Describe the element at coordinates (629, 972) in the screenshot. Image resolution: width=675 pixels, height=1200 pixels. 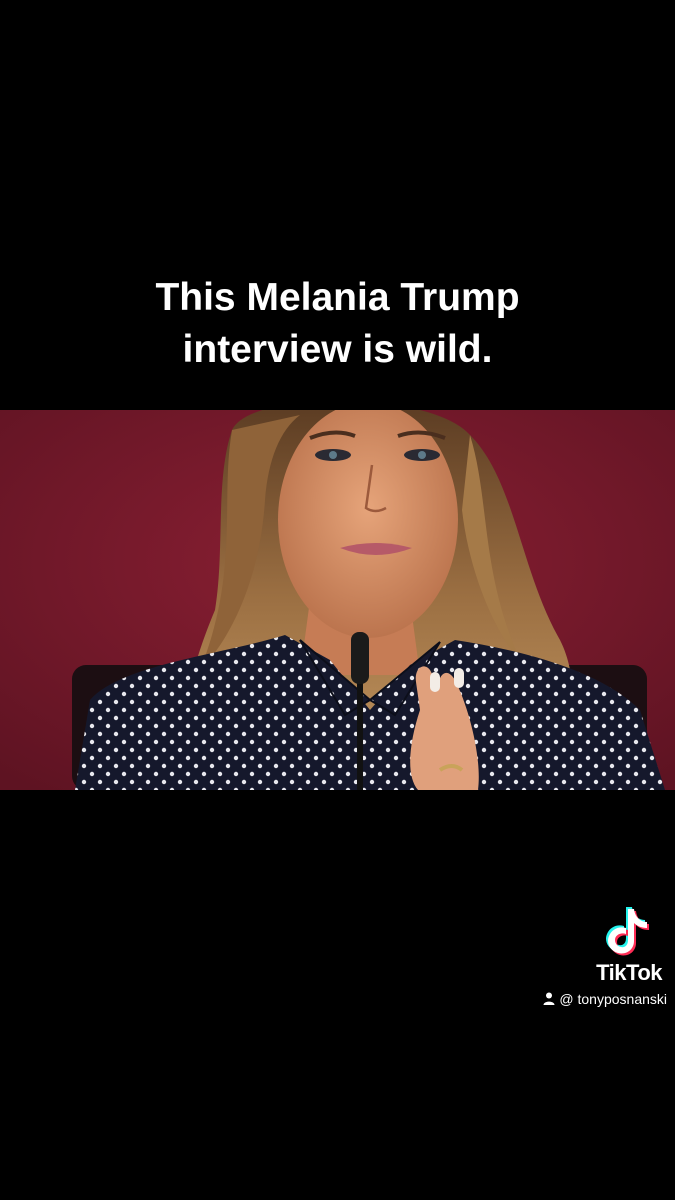
I see `tiktok-brand-label: TikTok` at that location.